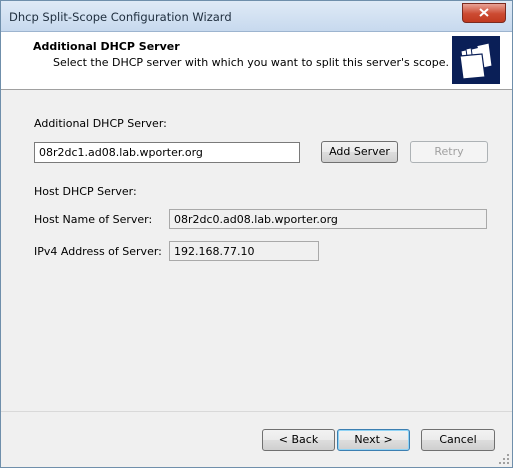 Image resolution: width=513 pixels, height=468 pixels. What do you see at coordinates (85, 191) in the screenshot?
I see `host-server-section-label: Host DHCP Server:` at bounding box center [85, 191].